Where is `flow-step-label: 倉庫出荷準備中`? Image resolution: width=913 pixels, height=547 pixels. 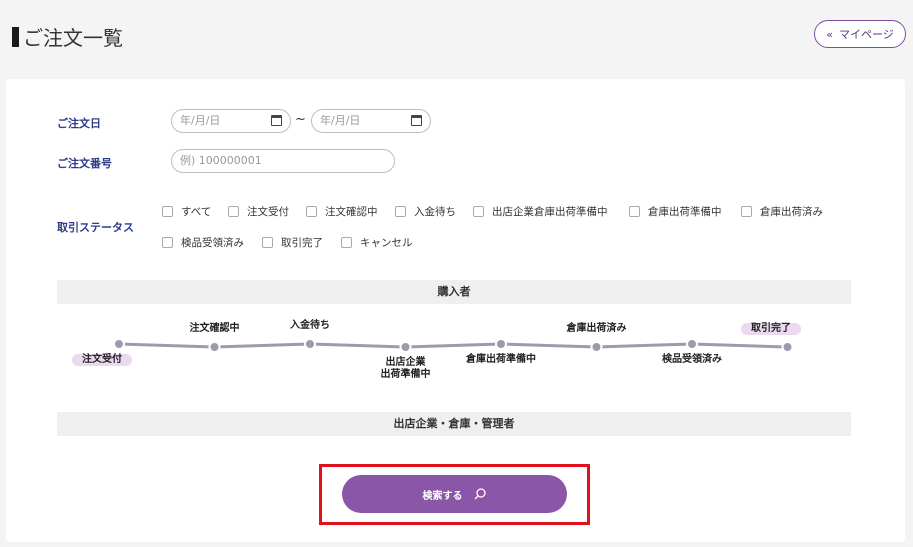 flow-step-label: 倉庫出荷準備中 is located at coordinates (501, 359).